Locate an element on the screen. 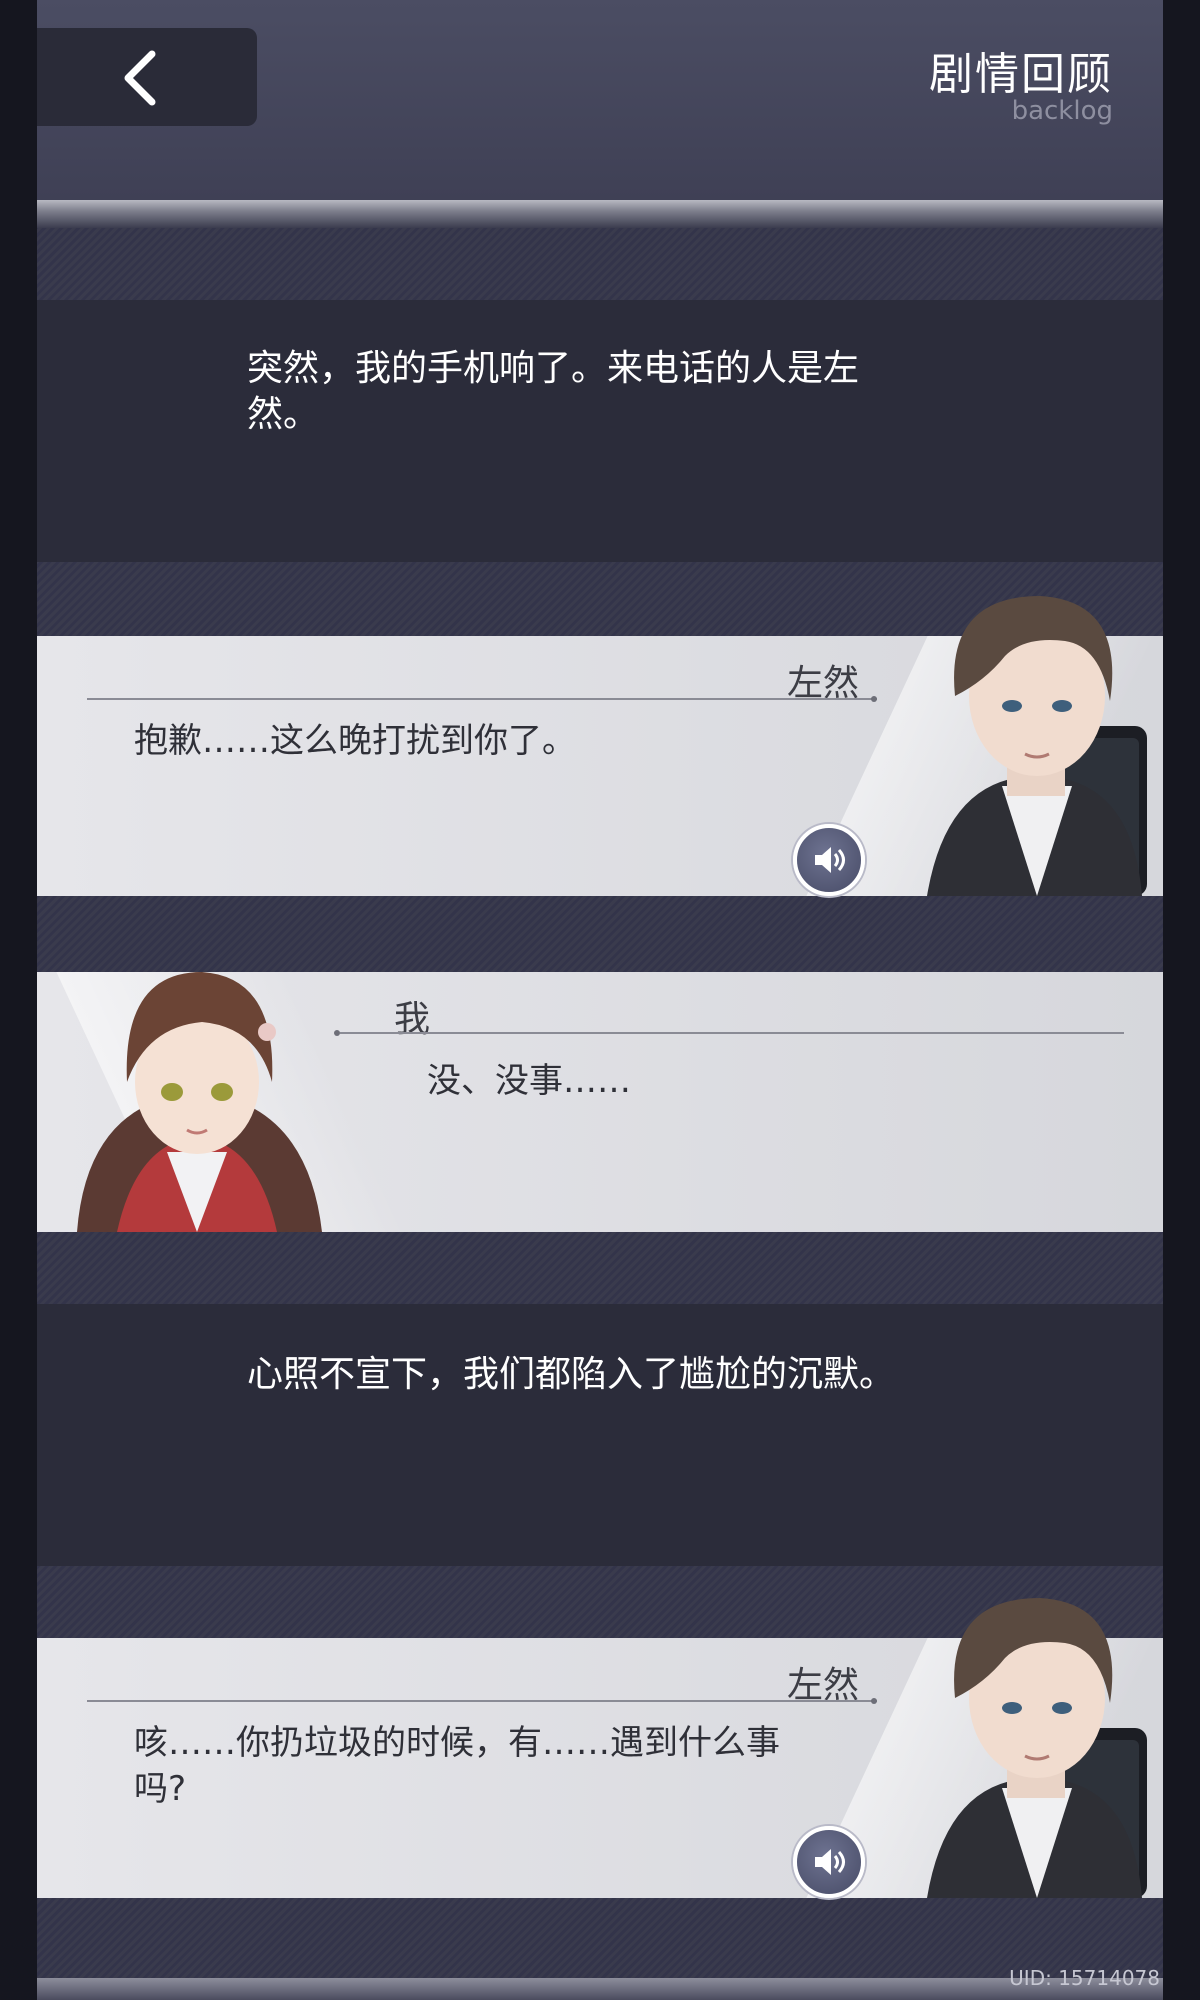 The height and width of the screenshot is (2000, 1200). next-card-peek is located at coordinates (600, 1989).